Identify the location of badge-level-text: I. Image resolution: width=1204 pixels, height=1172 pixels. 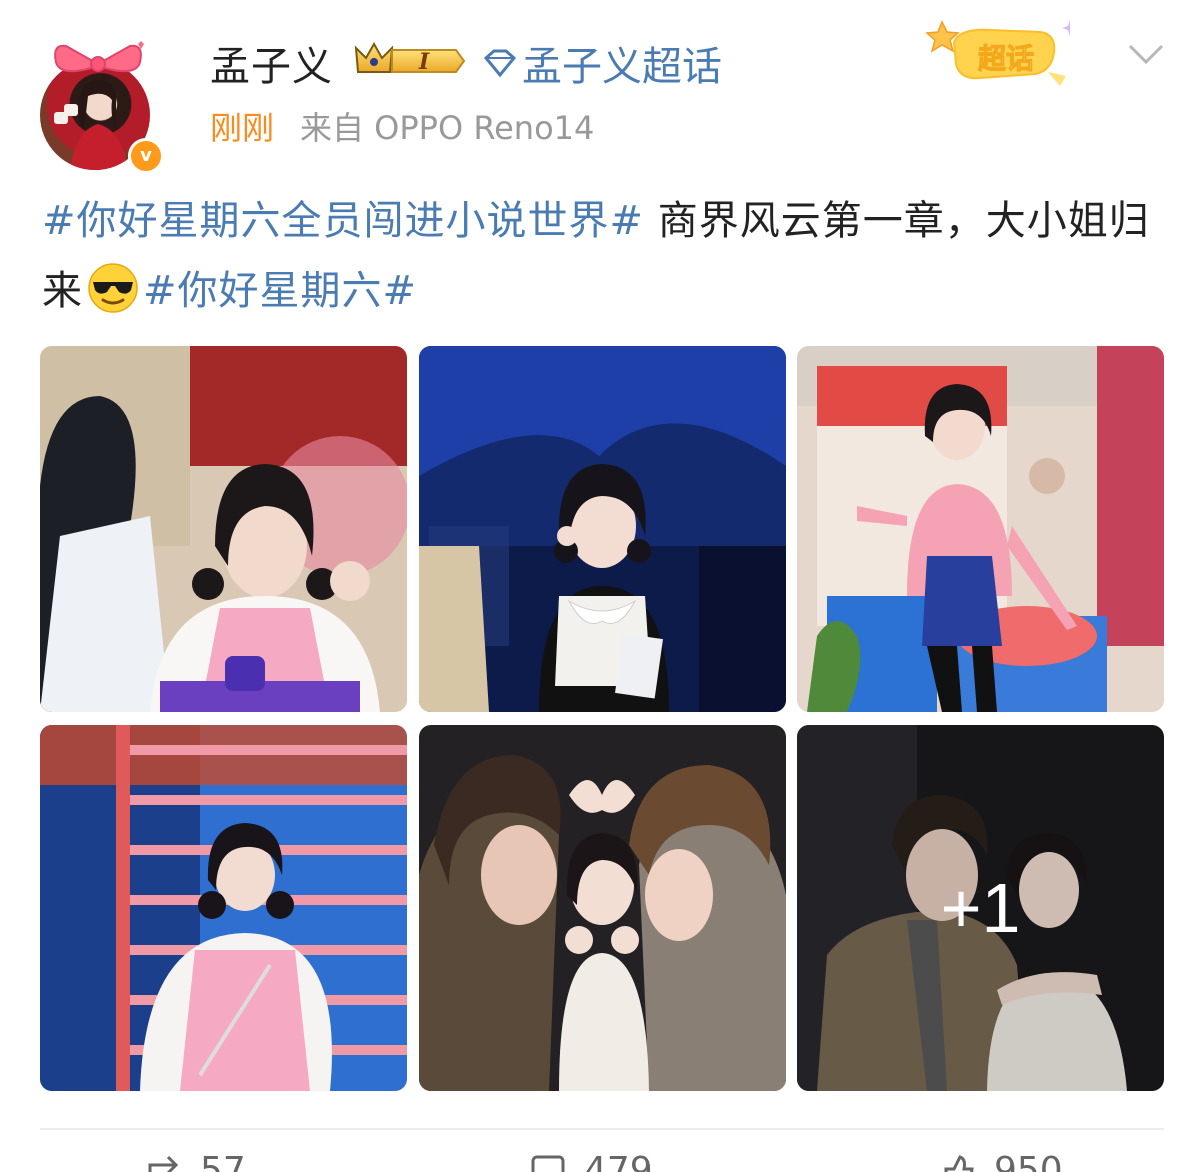
(424, 62).